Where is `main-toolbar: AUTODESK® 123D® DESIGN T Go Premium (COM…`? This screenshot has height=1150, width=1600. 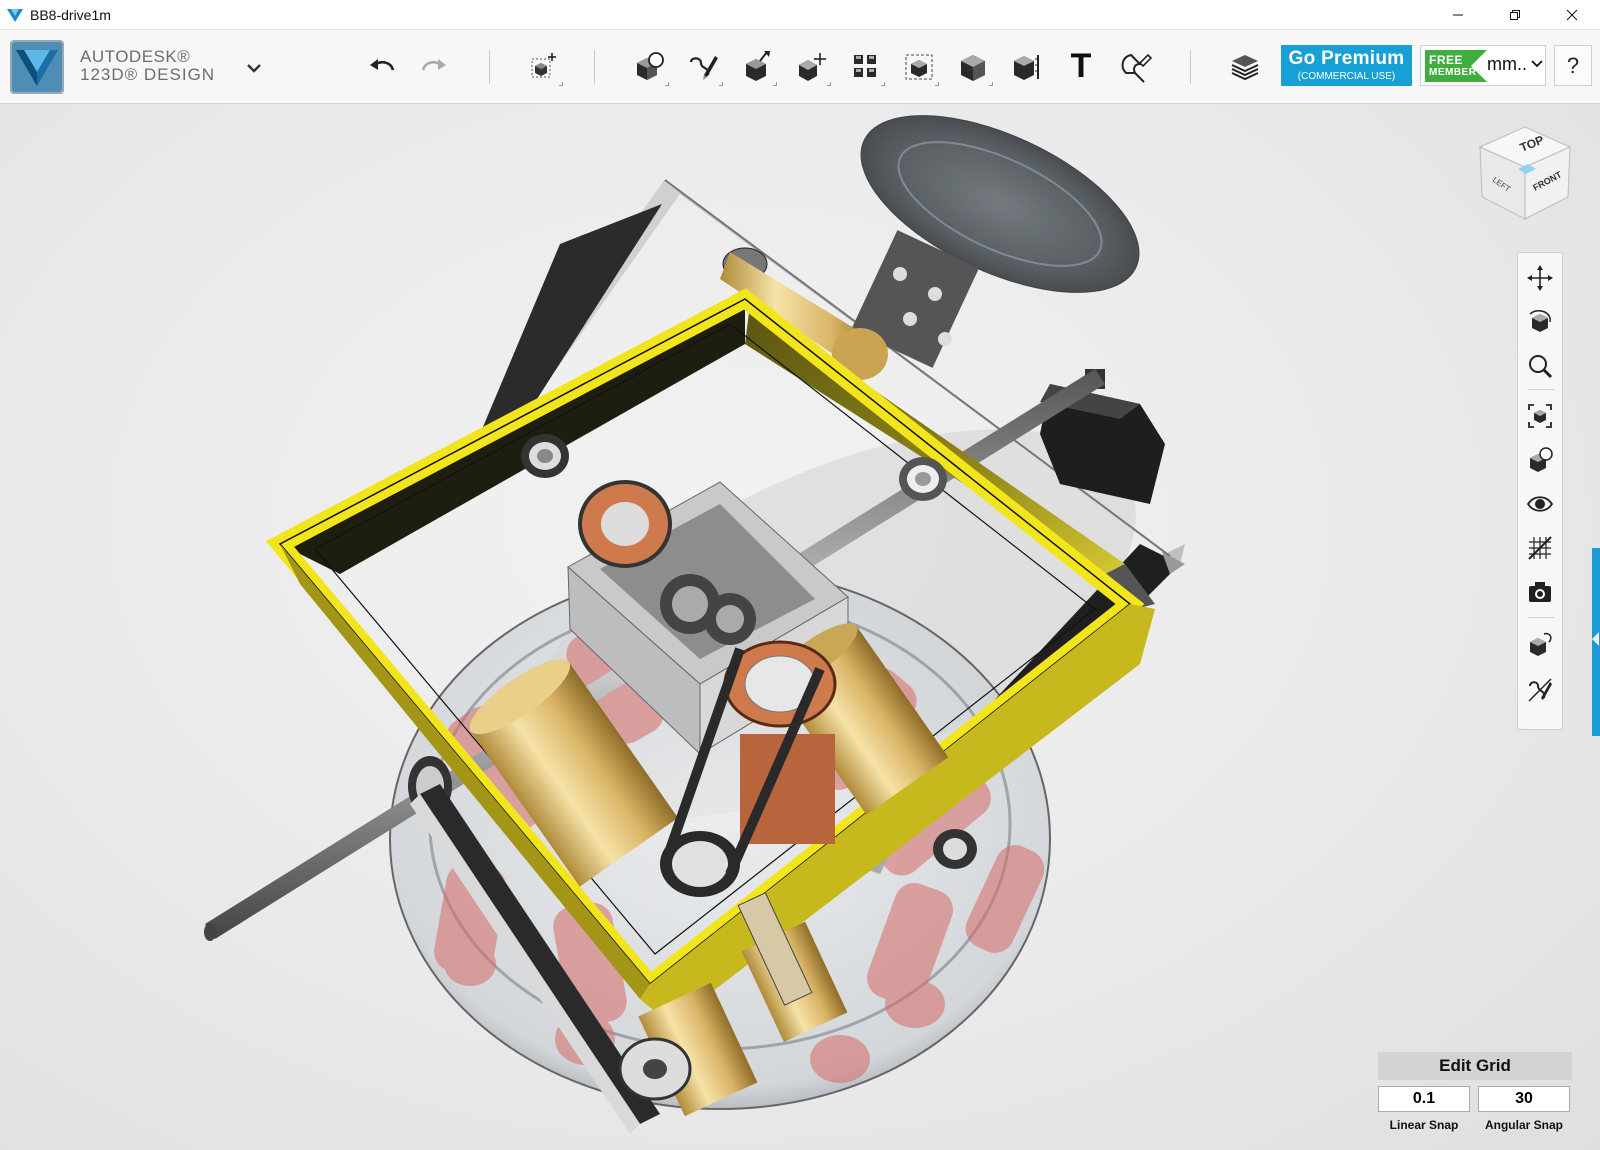
main-toolbar: AUTODESK® 123D® DESIGN T Go Premium (COM… is located at coordinates (800, 67).